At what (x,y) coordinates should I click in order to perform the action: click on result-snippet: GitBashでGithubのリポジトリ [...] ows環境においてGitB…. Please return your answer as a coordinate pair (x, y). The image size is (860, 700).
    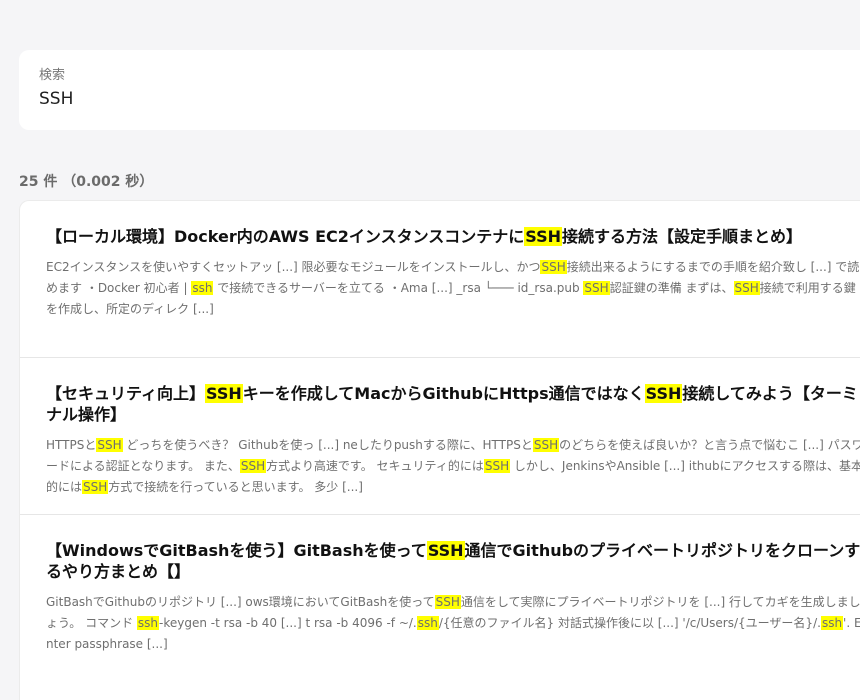
    Looking at the image, I should click on (453, 623).